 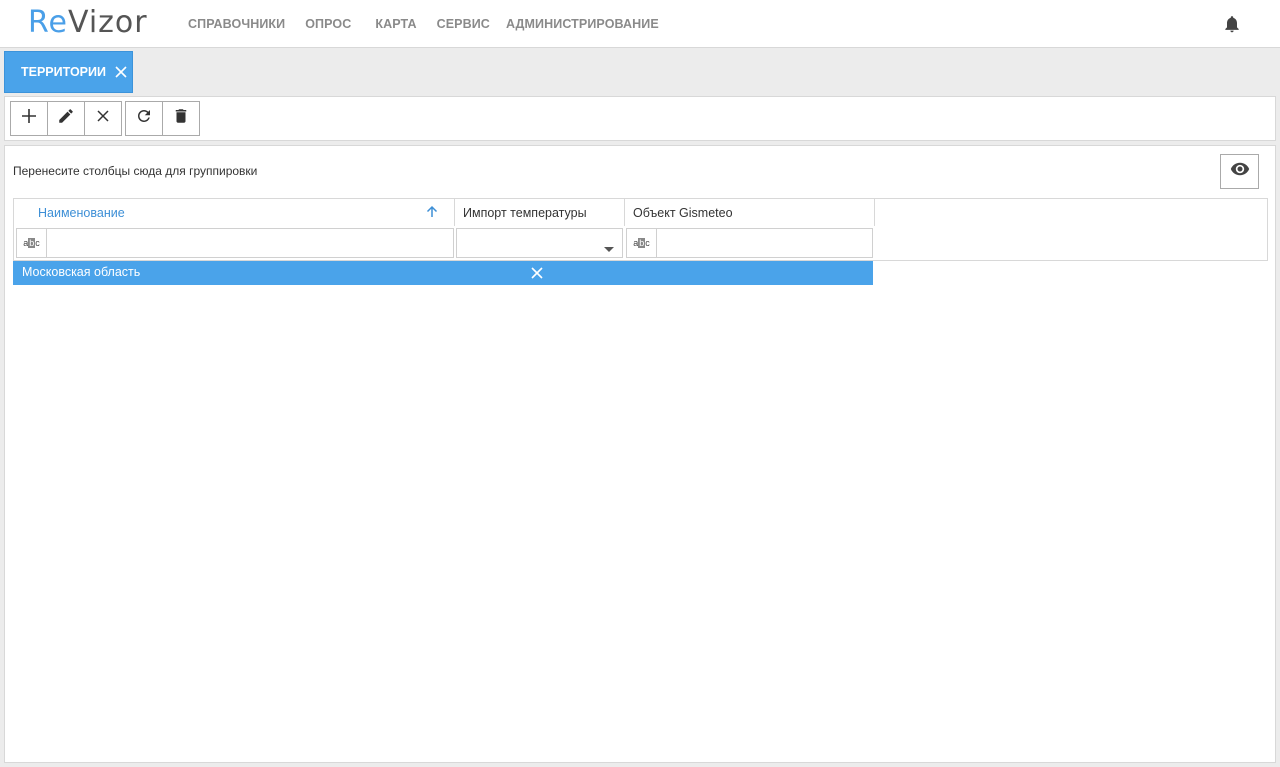 I want to click on arrow-up-icon, so click(x=432, y=213).